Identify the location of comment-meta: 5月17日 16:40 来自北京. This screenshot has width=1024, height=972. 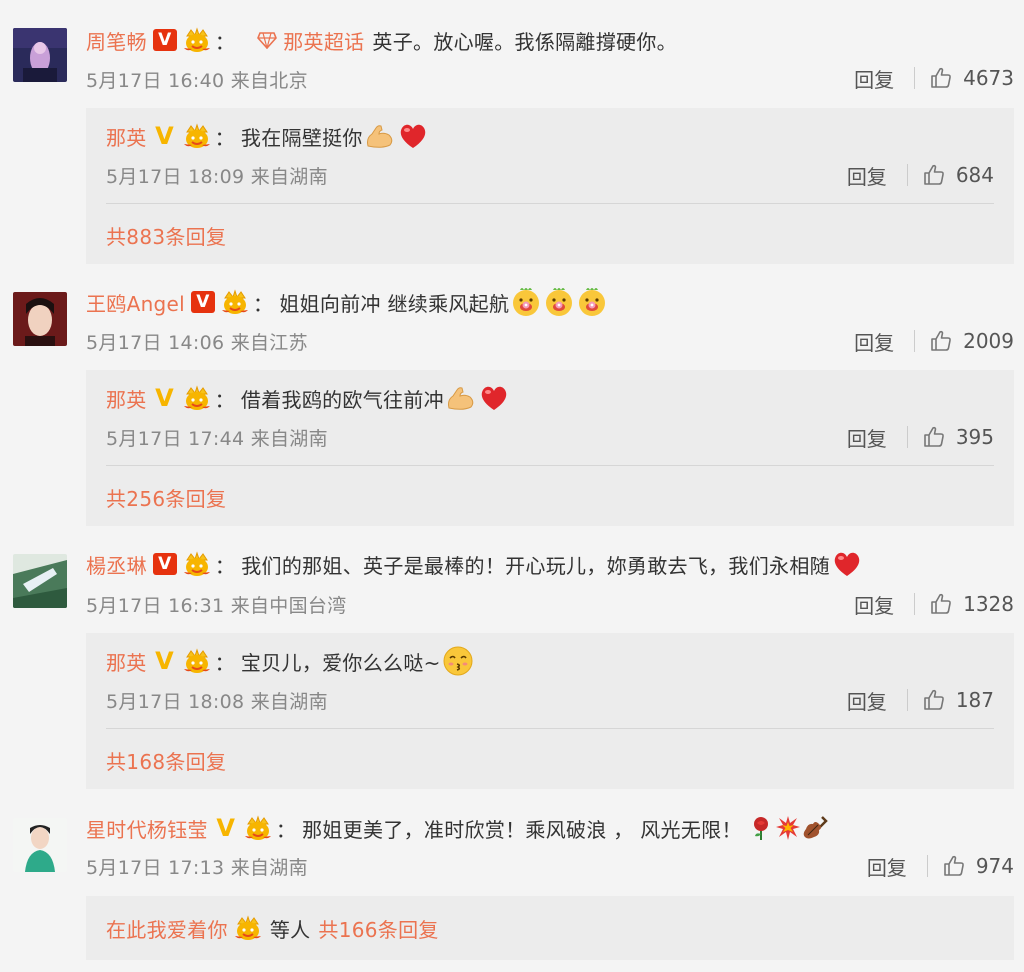
(197, 80).